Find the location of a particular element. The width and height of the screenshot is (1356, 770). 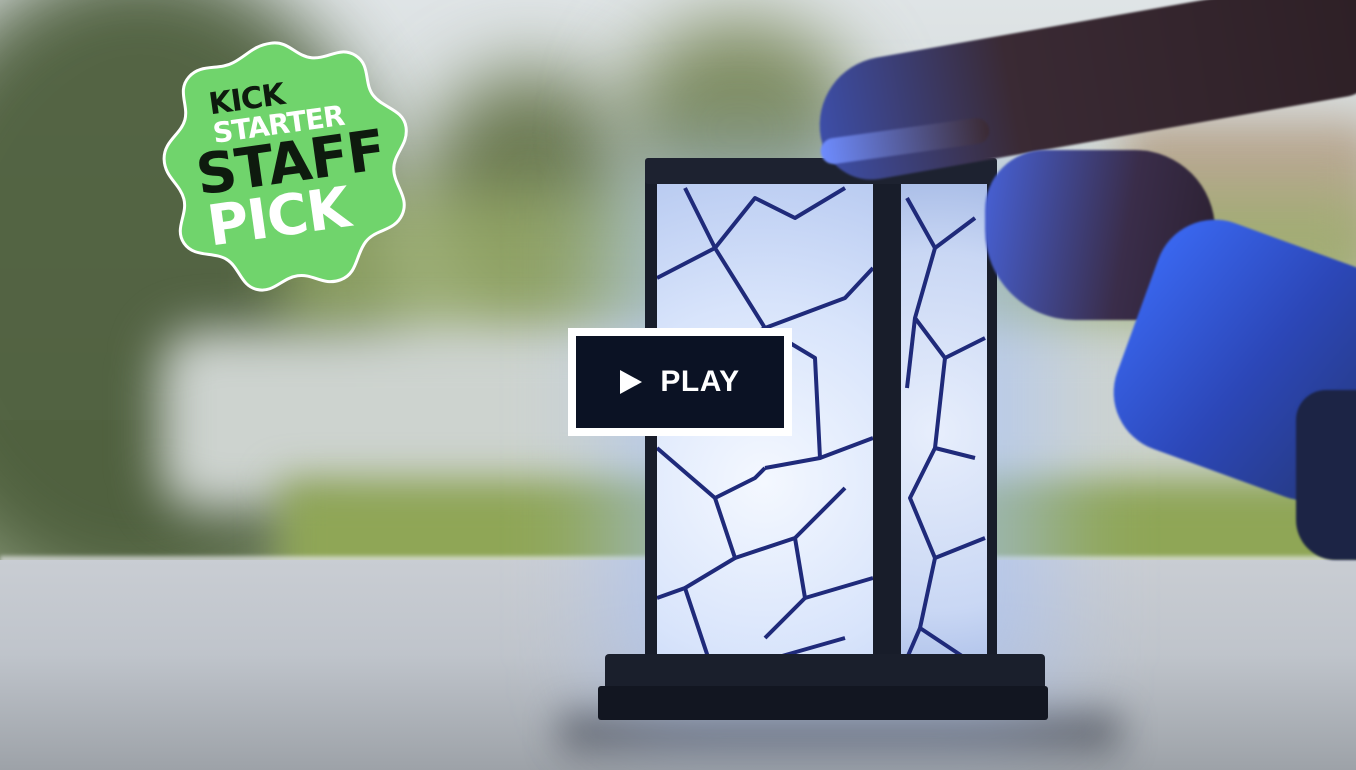

badge-text-pick: PICK is located at coordinates (278, 217).